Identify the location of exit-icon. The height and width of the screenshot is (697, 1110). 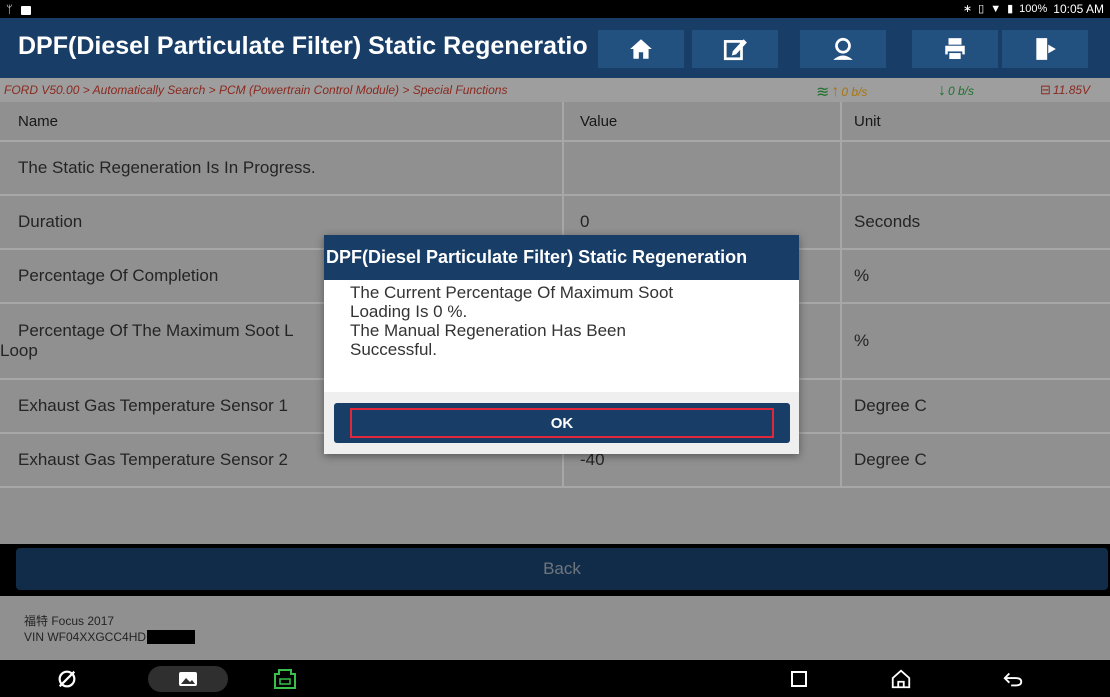
(1046, 49).